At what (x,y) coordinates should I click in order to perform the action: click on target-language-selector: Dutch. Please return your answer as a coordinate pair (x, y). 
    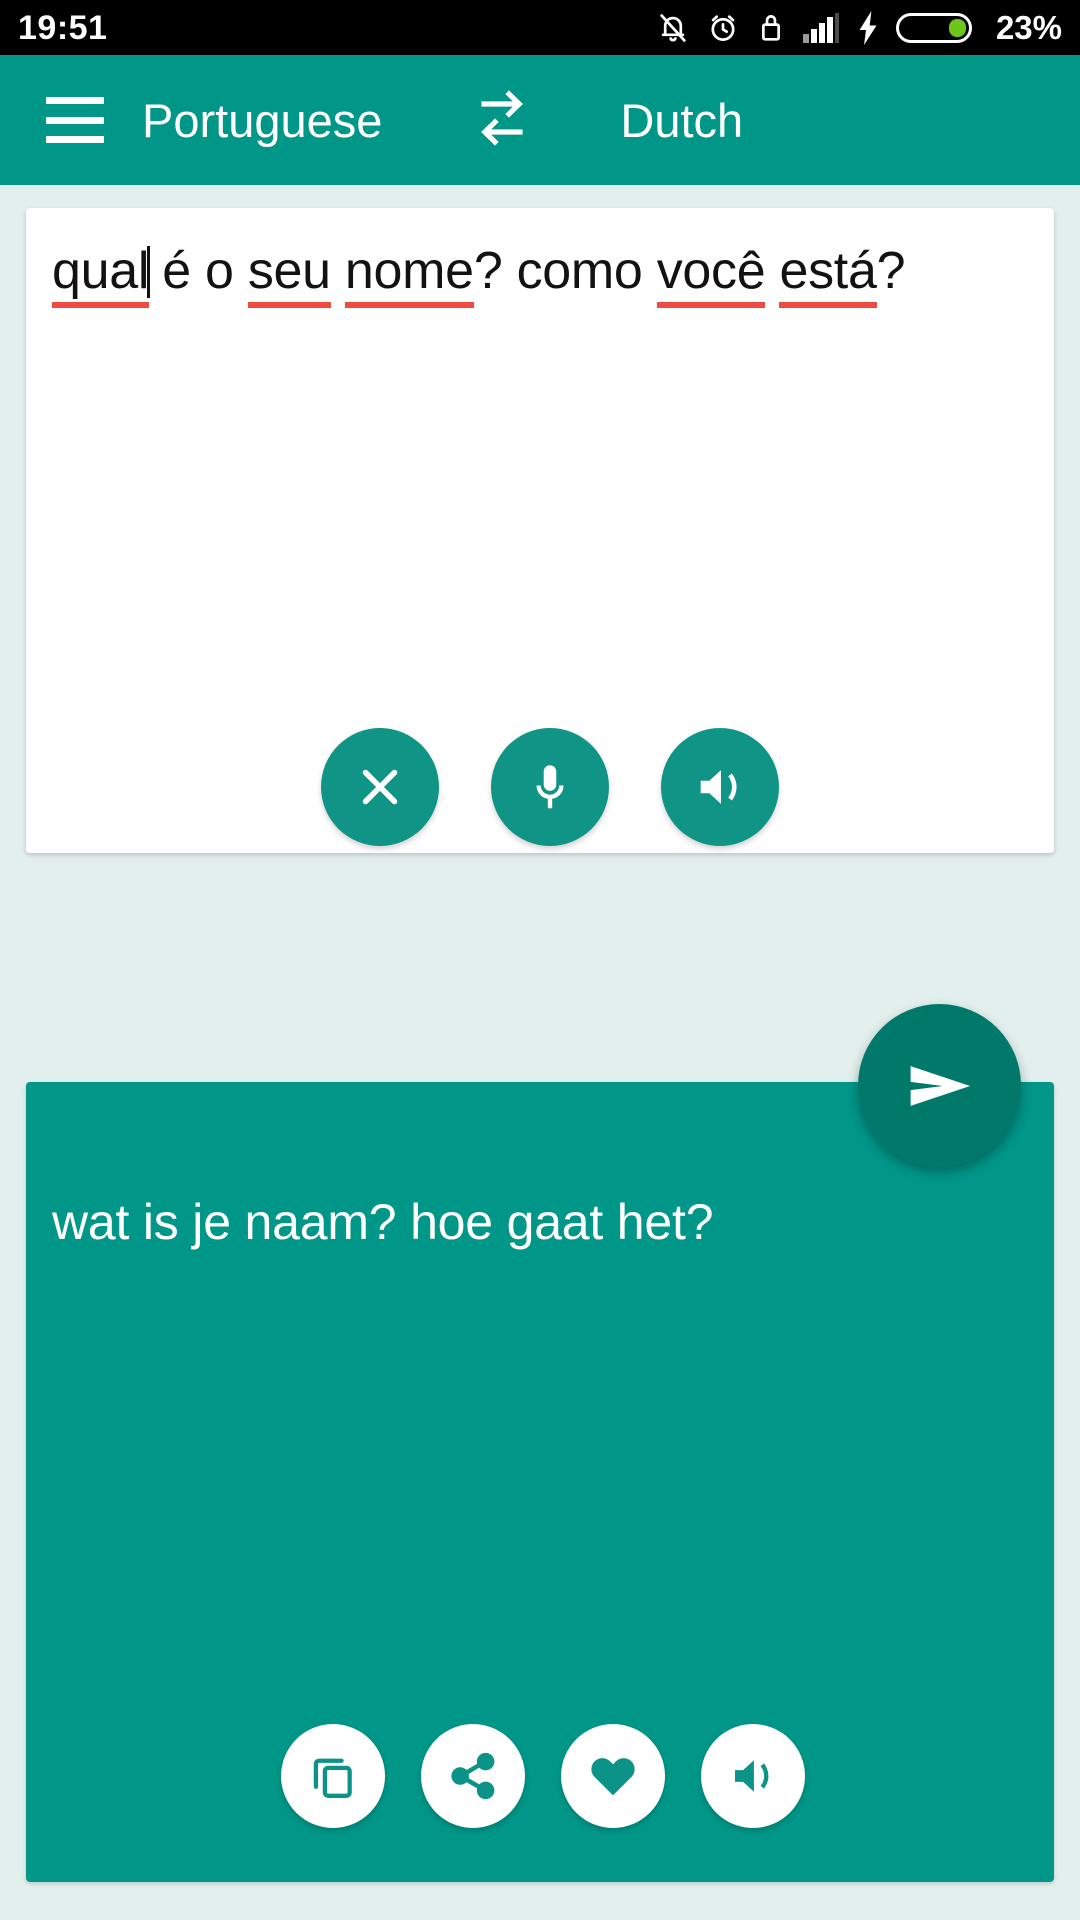
    Looking at the image, I should click on (681, 120).